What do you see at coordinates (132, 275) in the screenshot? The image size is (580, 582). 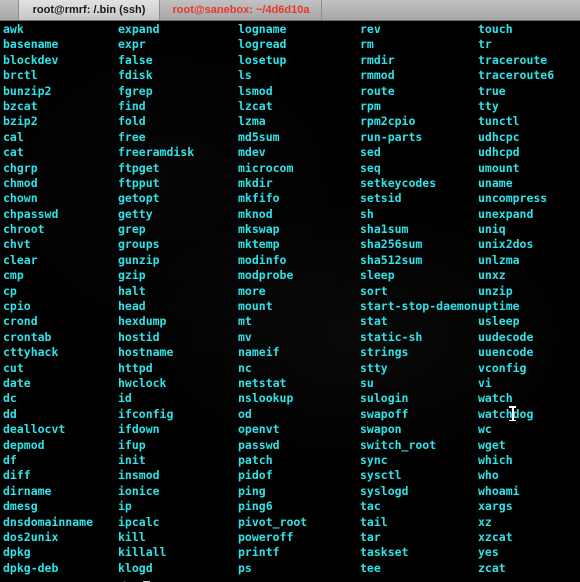 I see `command-item: gzip` at bounding box center [132, 275].